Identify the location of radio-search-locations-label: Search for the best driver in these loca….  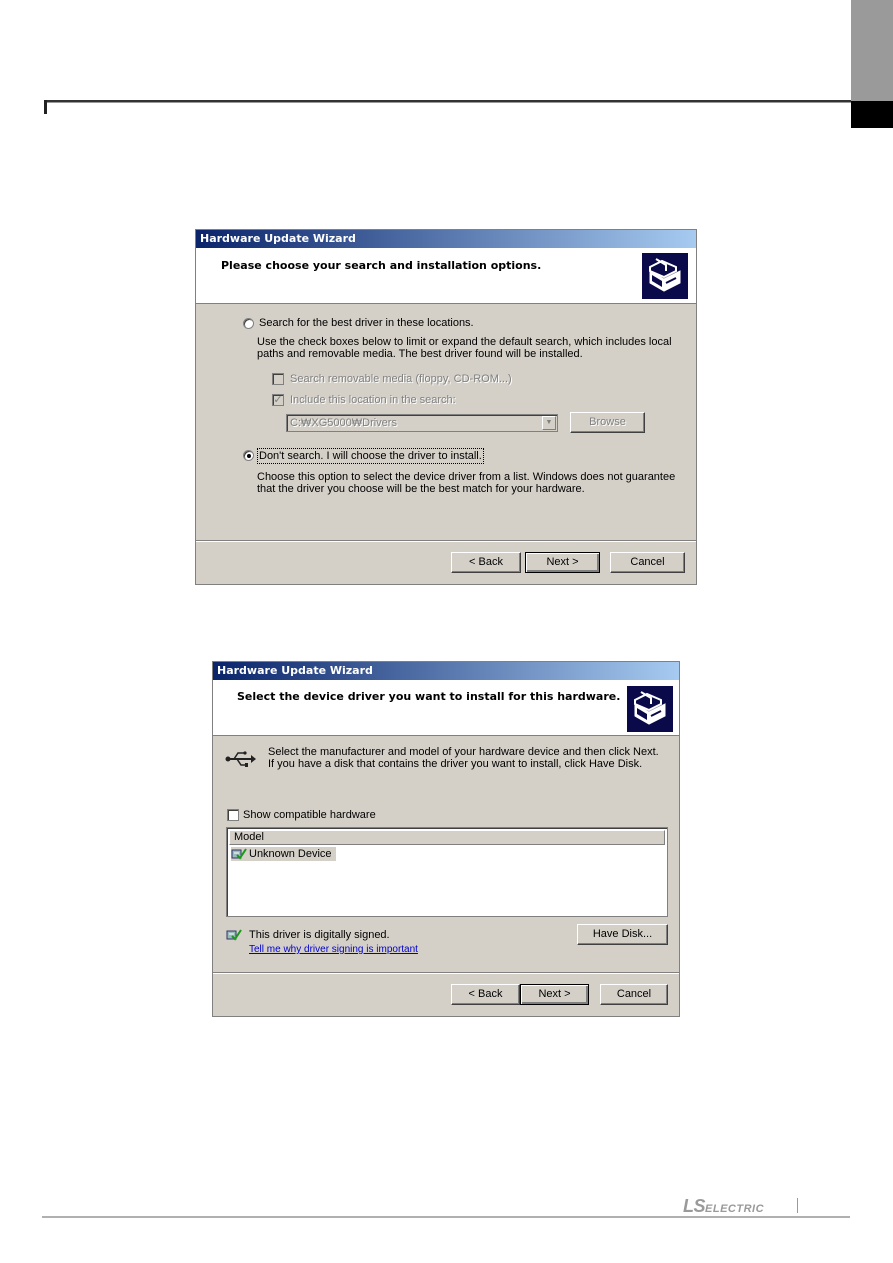
(366, 323).